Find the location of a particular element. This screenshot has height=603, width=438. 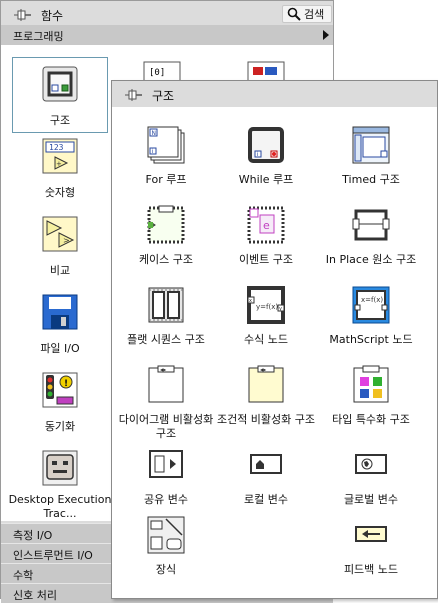

svg-text: x=f(x) is located at coordinates (372, 300).